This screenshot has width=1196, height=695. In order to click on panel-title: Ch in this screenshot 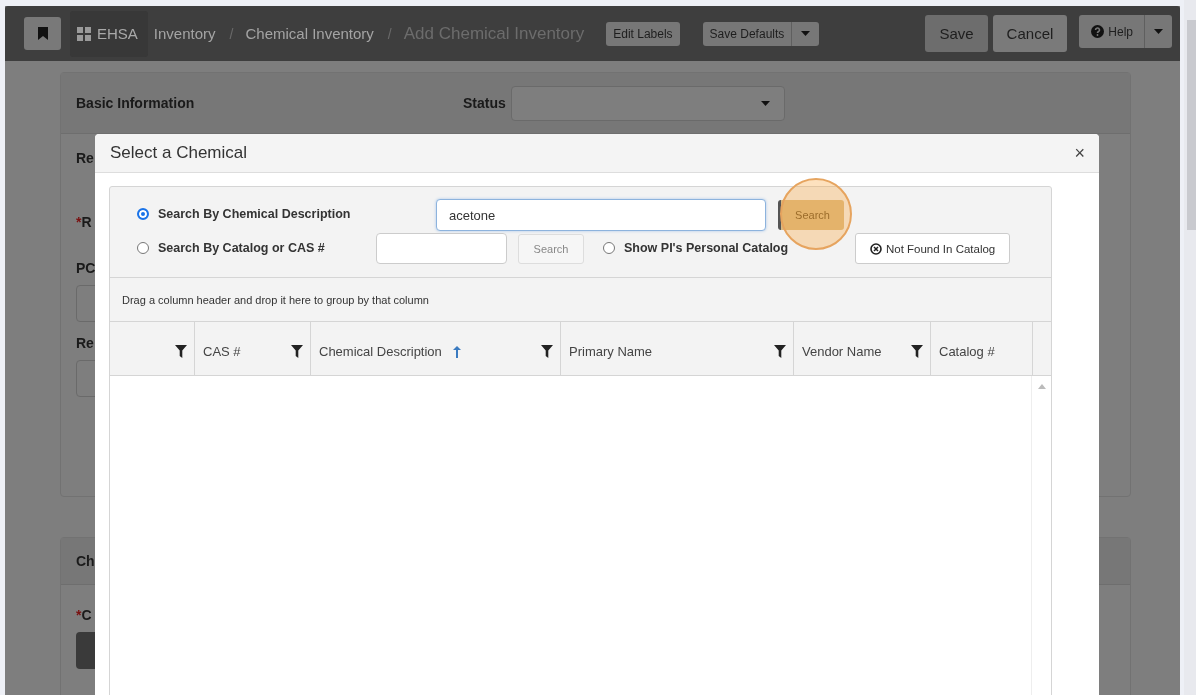, I will do `click(86, 561)`.